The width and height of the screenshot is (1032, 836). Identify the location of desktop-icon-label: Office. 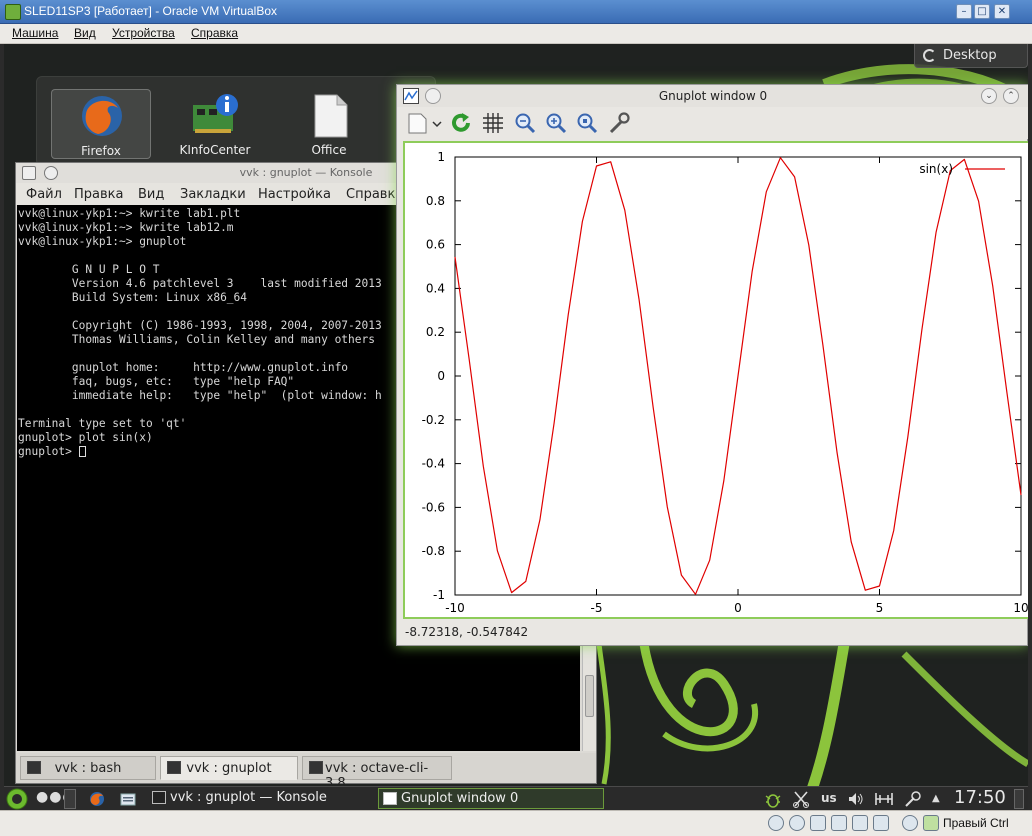
(329, 150).